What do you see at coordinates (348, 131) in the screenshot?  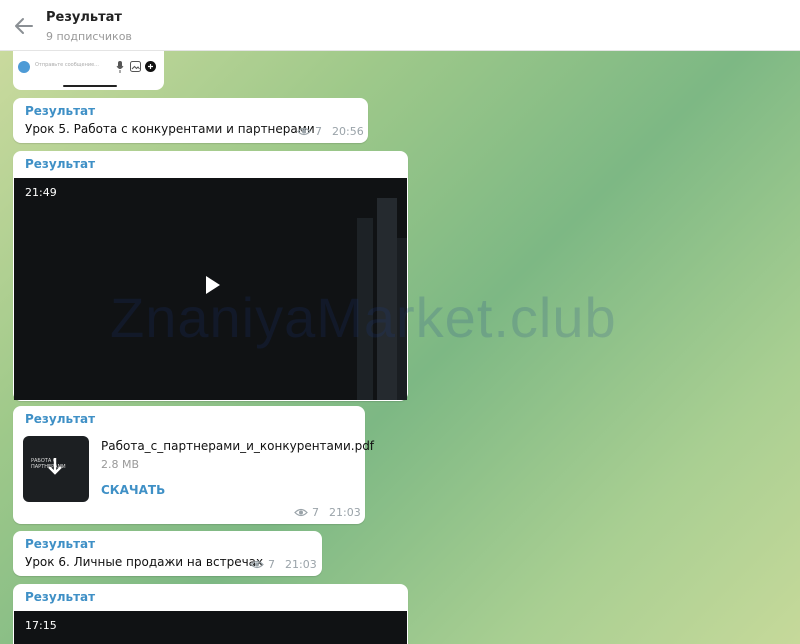 I see `message-time: 20:56` at bounding box center [348, 131].